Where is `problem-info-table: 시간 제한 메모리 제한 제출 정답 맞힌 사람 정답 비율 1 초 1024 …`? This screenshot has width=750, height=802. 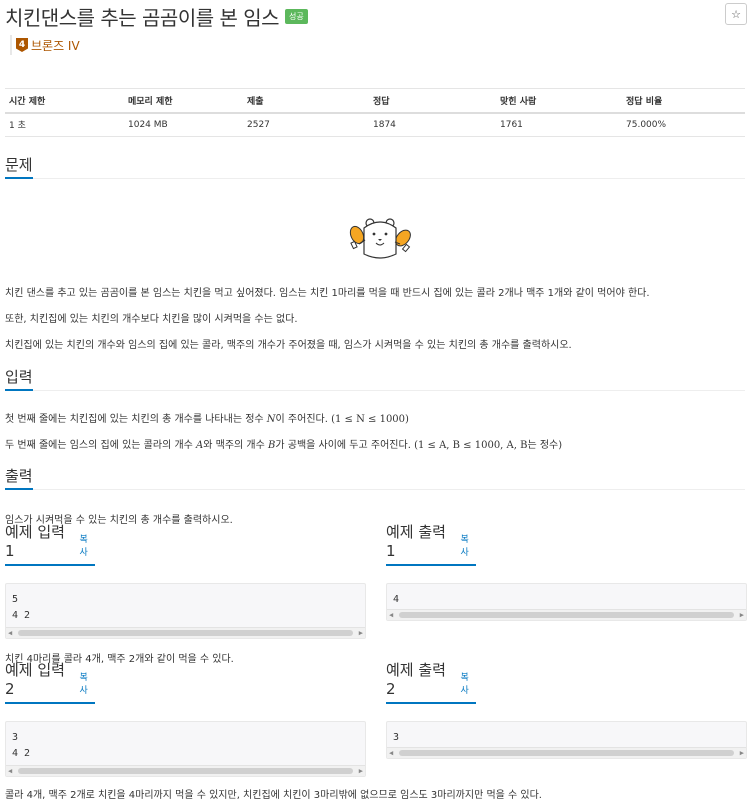 problem-info-table: 시간 제한 메모리 제한 제출 정답 맞힌 사람 정답 비율 1 초 1024 … is located at coordinates (375, 112).